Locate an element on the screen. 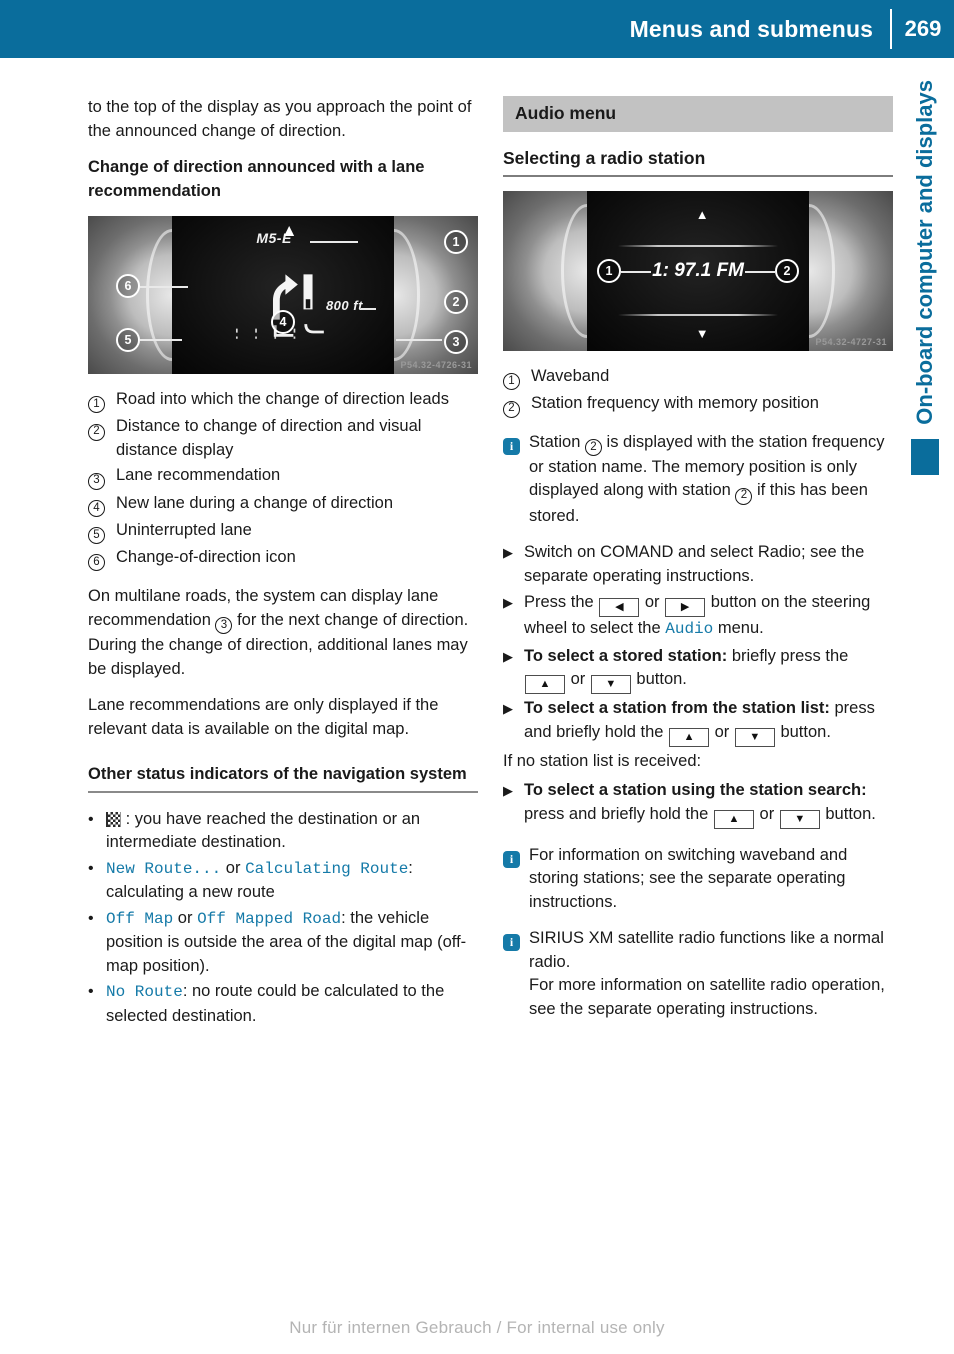 The width and height of the screenshot is (954, 1354). scroll-up-arrow-icon: ▲ is located at coordinates (702, 214).